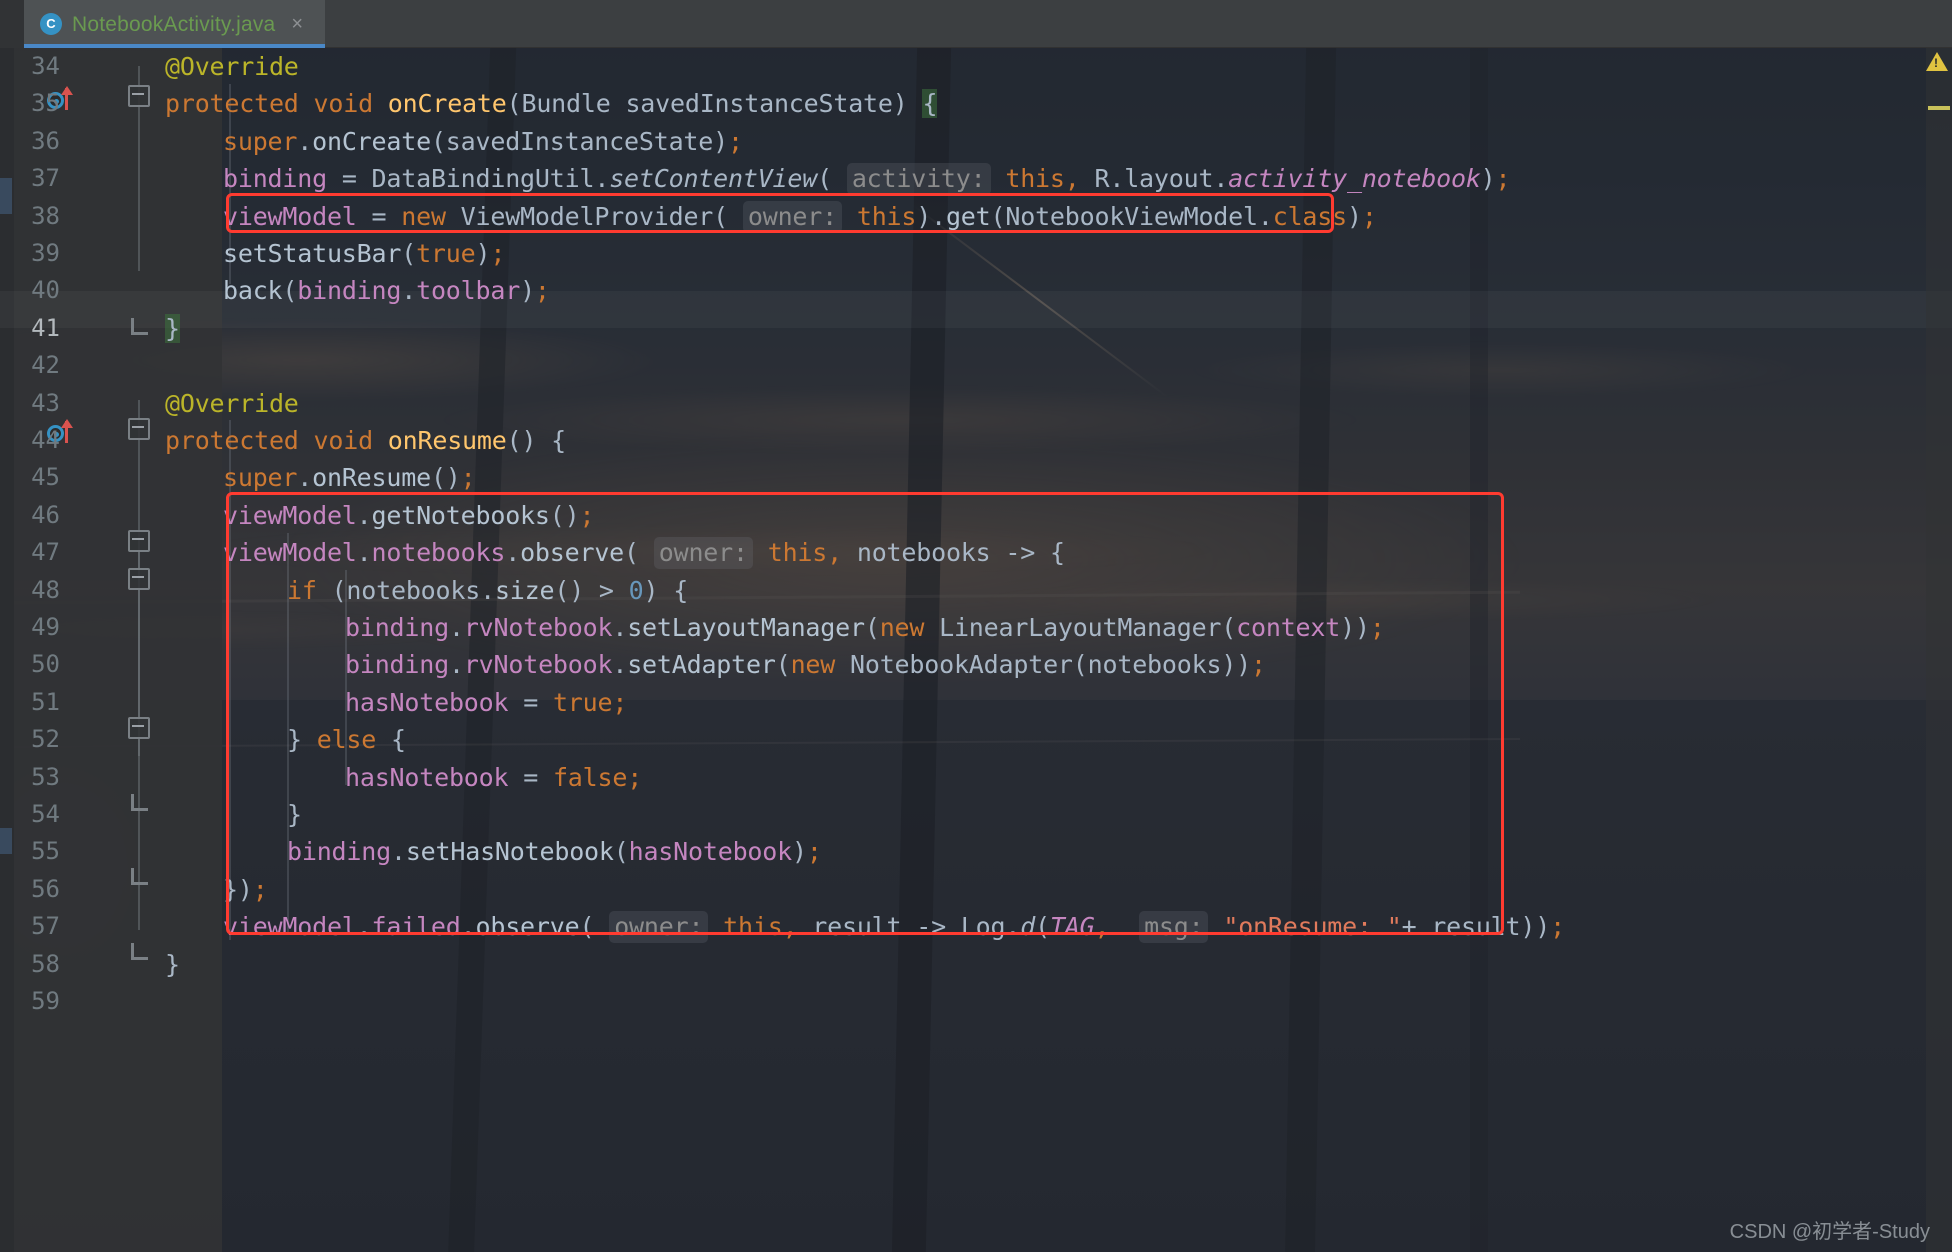 This screenshot has width=1952, height=1252. What do you see at coordinates (45, 514) in the screenshot?
I see `line-number: 46` at bounding box center [45, 514].